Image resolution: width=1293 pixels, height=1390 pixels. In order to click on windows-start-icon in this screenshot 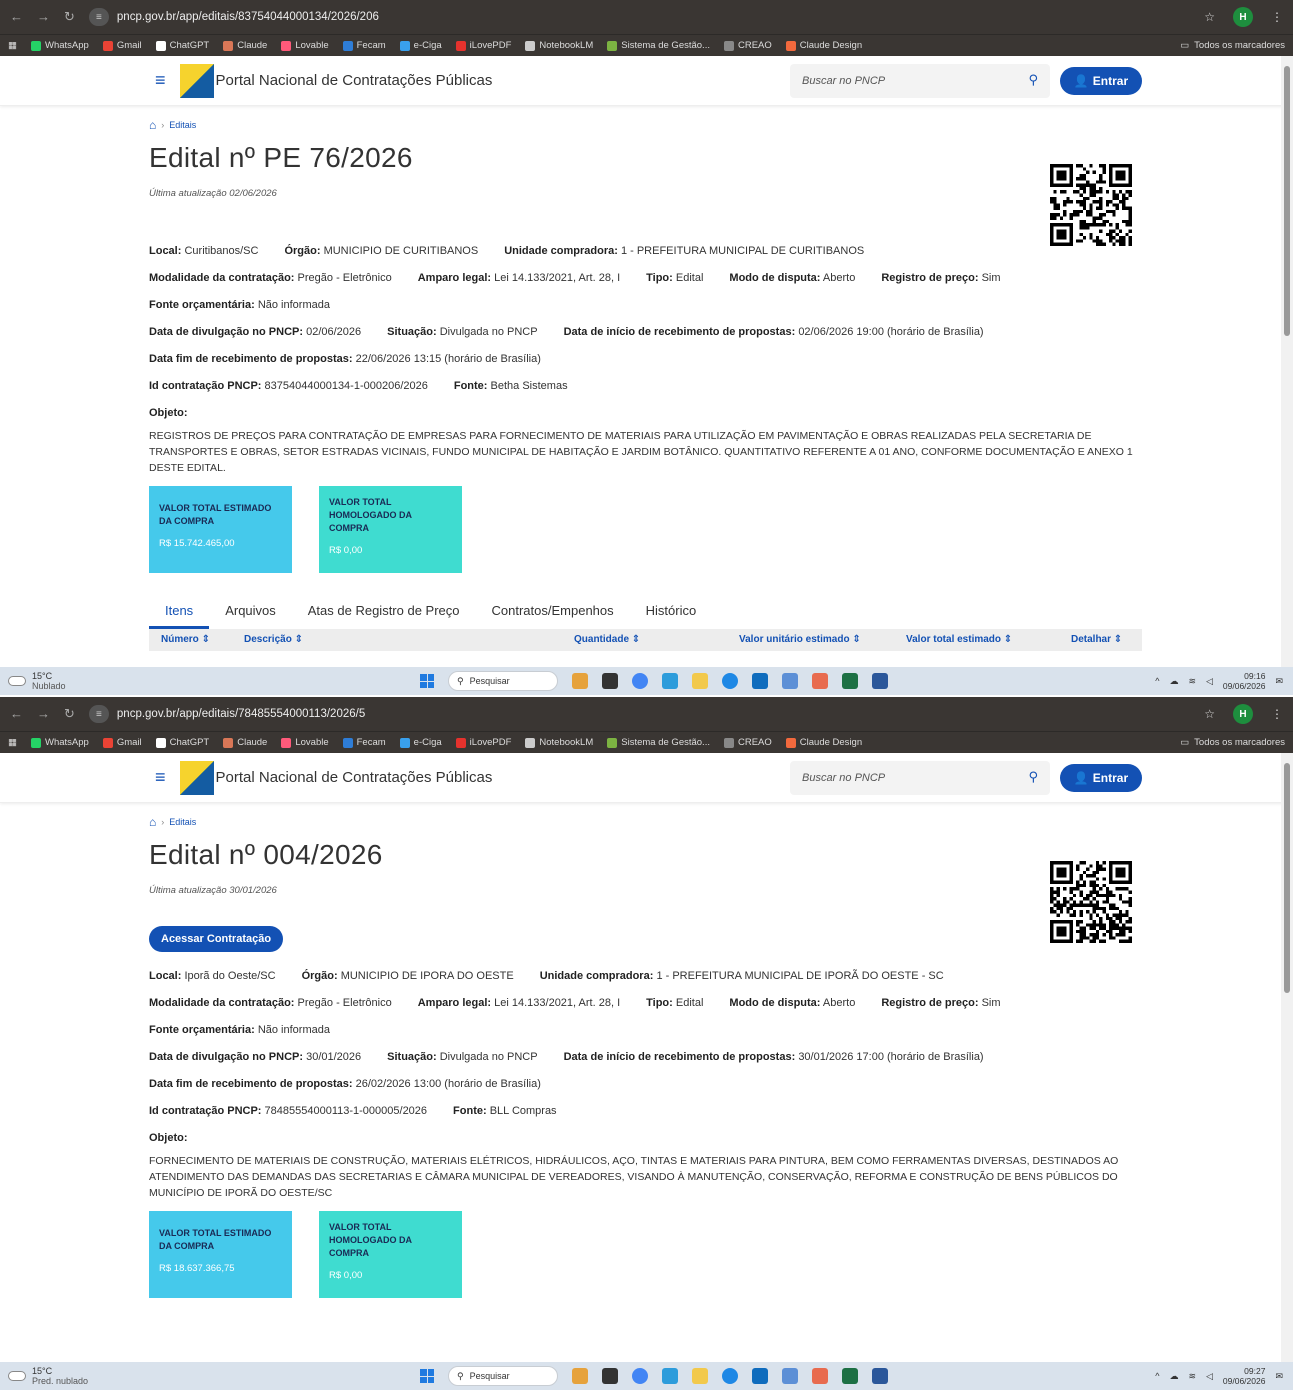, I will do `click(427, 1376)`.